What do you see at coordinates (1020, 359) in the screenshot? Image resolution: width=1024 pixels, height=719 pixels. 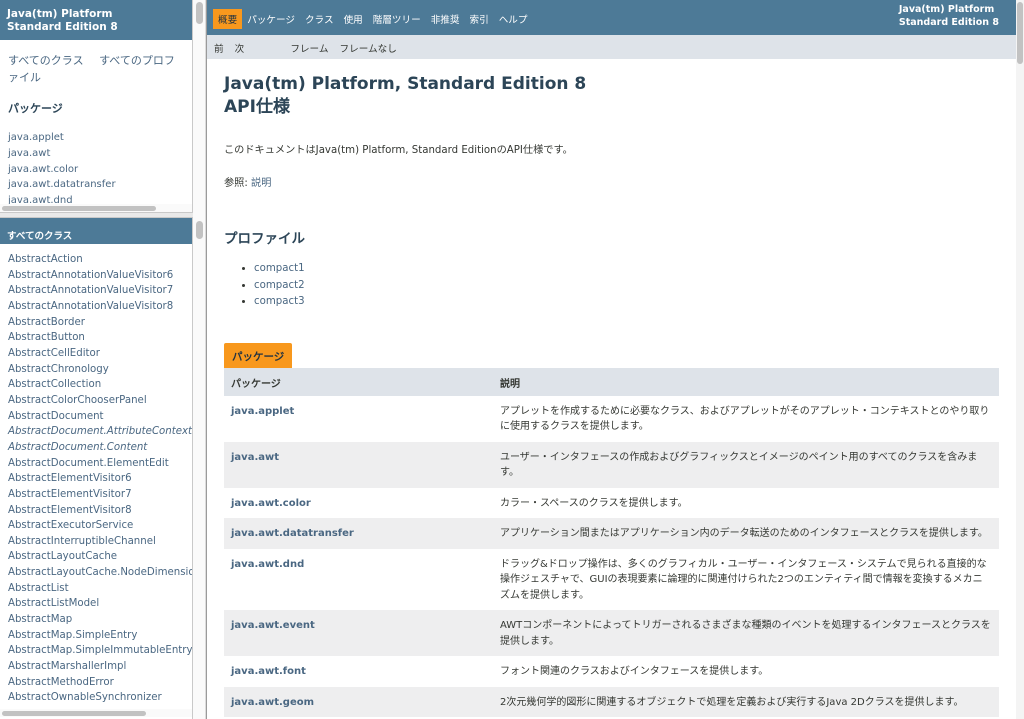 I see `right-vertical-scrollbar` at bounding box center [1020, 359].